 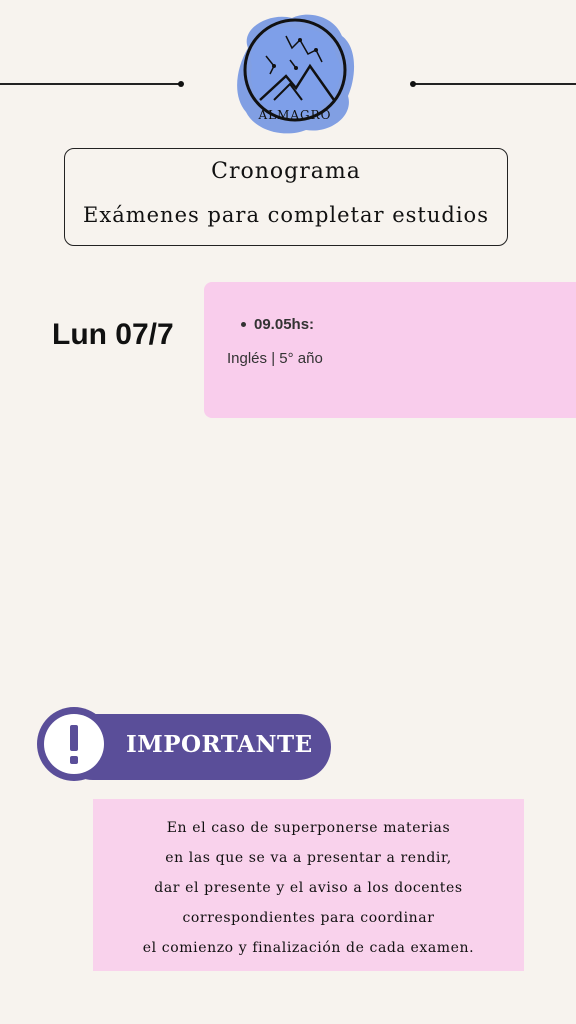 What do you see at coordinates (113, 334) in the screenshot?
I see `schedule-date: Lun 07/7` at bounding box center [113, 334].